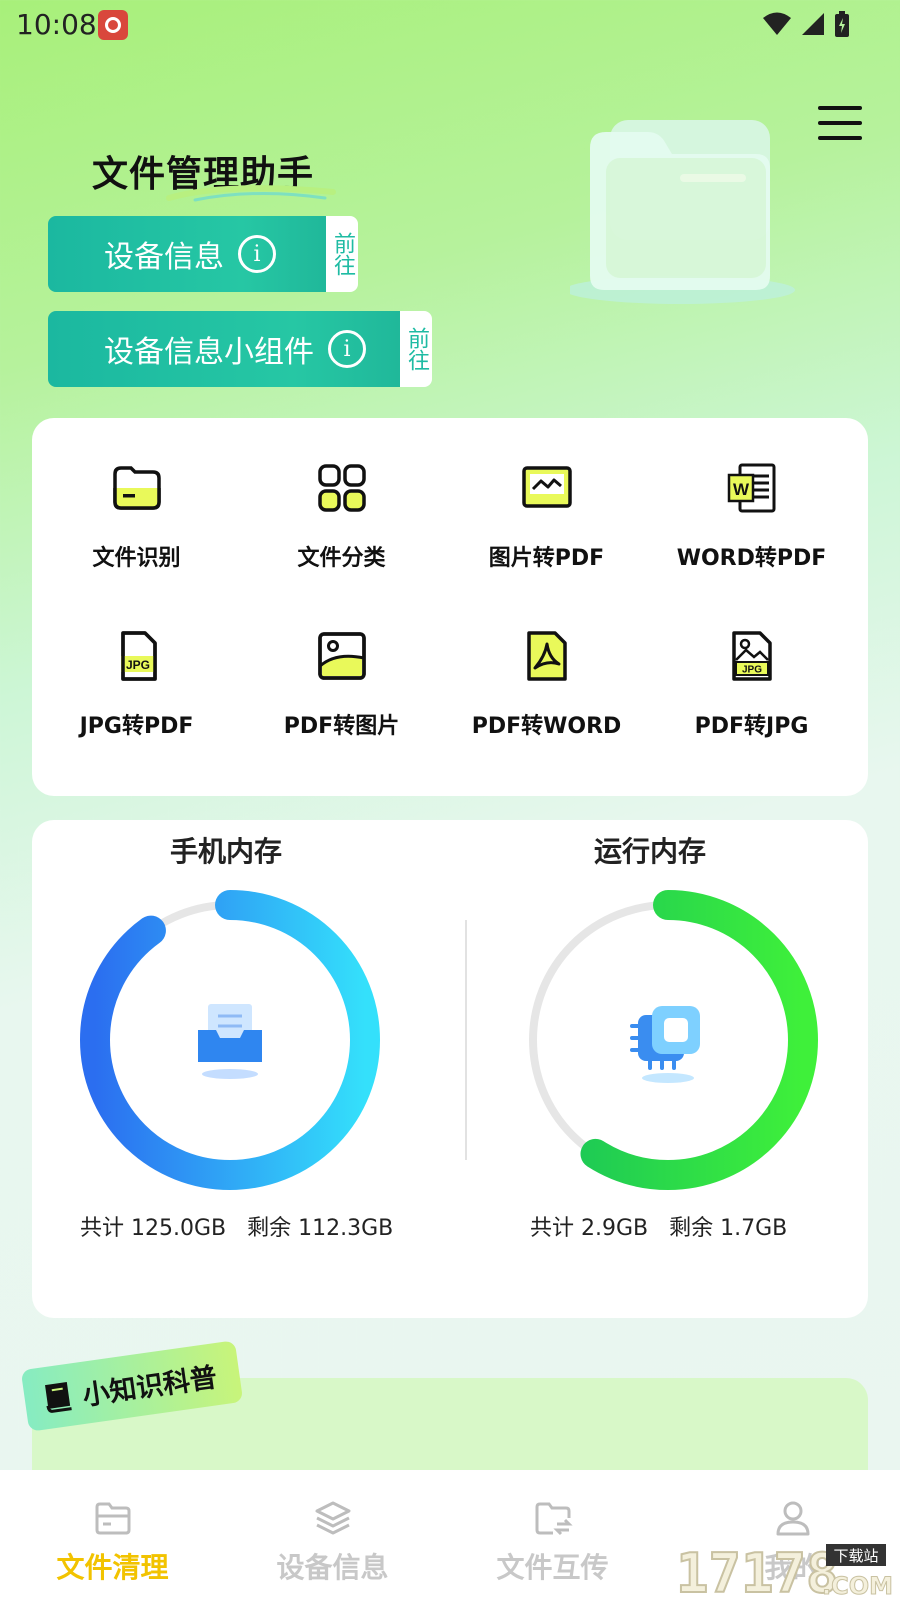 This screenshot has height=1600, width=900. Describe the element at coordinates (341, 656) in the screenshot. I see `picture-icon` at that location.